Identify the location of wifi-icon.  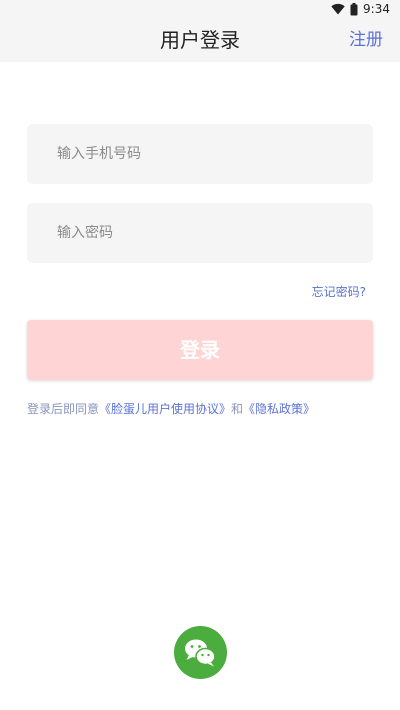
(338, 9).